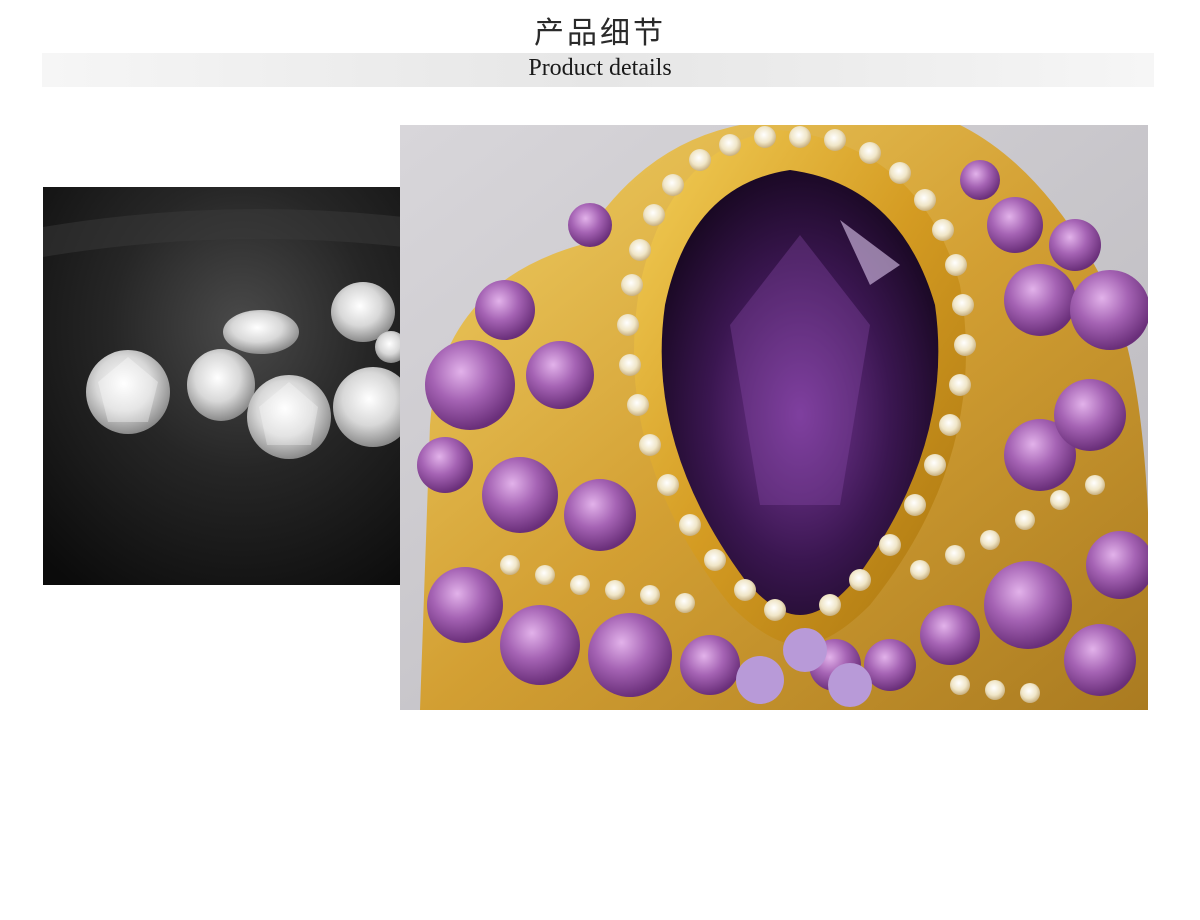  What do you see at coordinates (600, 33) in the screenshot?
I see `title-chinese: 产品细节` at bounding box center [600, 33].